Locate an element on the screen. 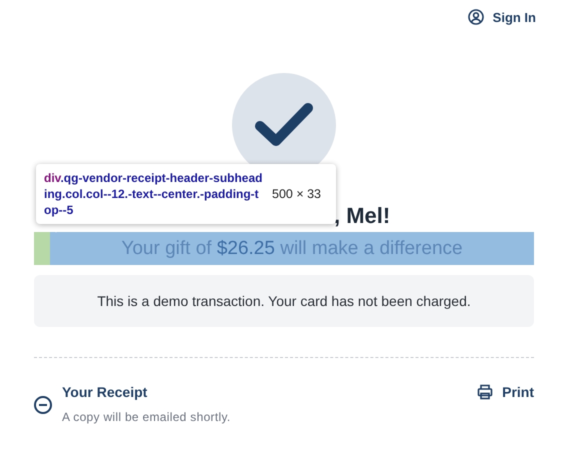  checkmark-icon is located at coordinates (284, 125).